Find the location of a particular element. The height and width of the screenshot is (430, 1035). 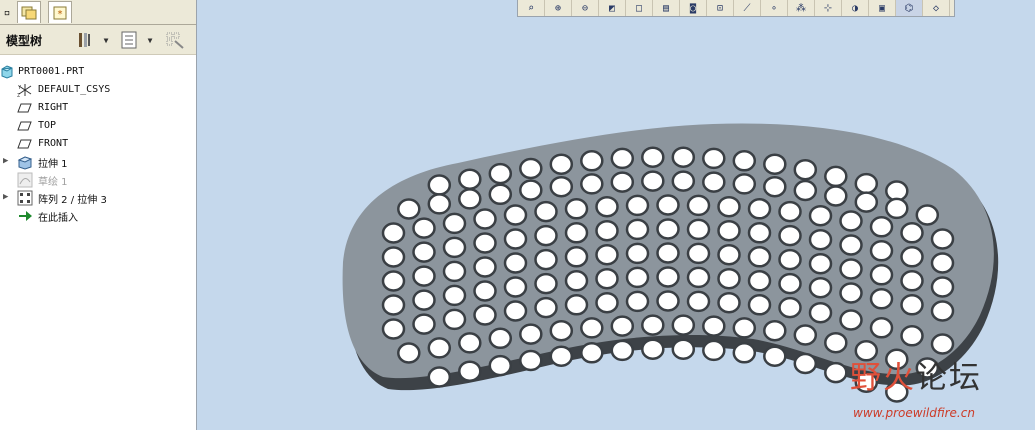

orient-icon: ⌬ is located at coordinates (909, 8).